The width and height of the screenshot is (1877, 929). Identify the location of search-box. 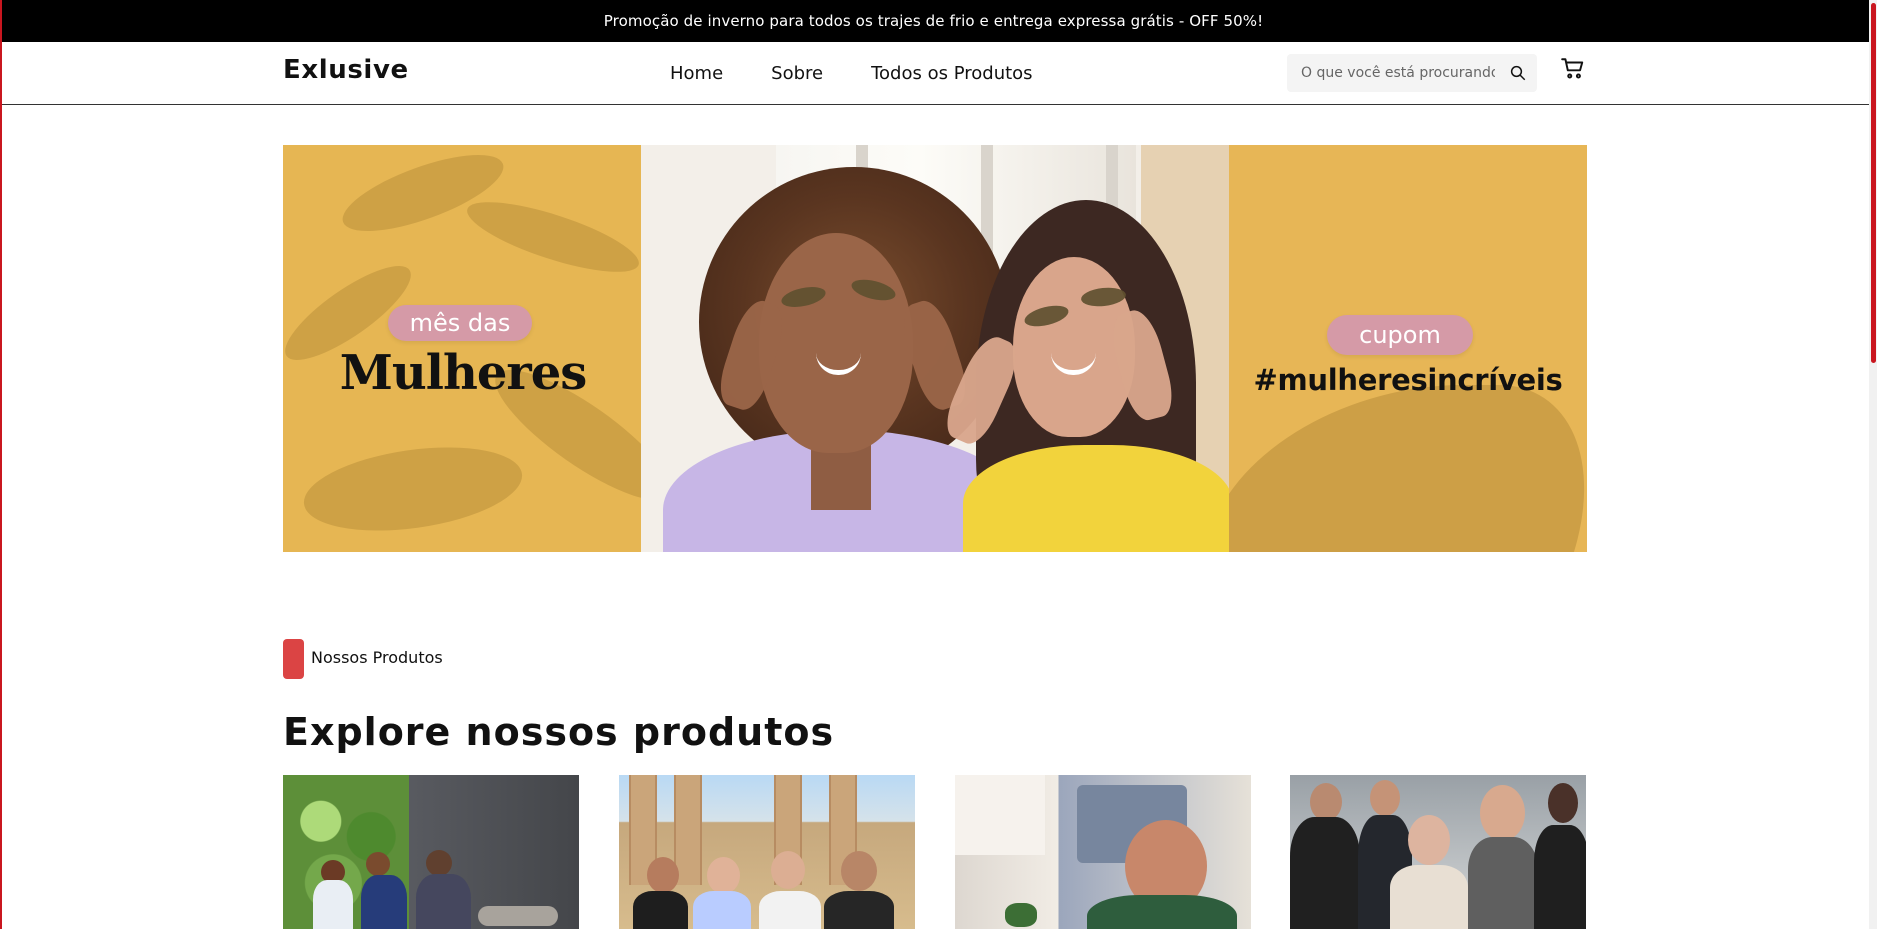
(1412, 73).